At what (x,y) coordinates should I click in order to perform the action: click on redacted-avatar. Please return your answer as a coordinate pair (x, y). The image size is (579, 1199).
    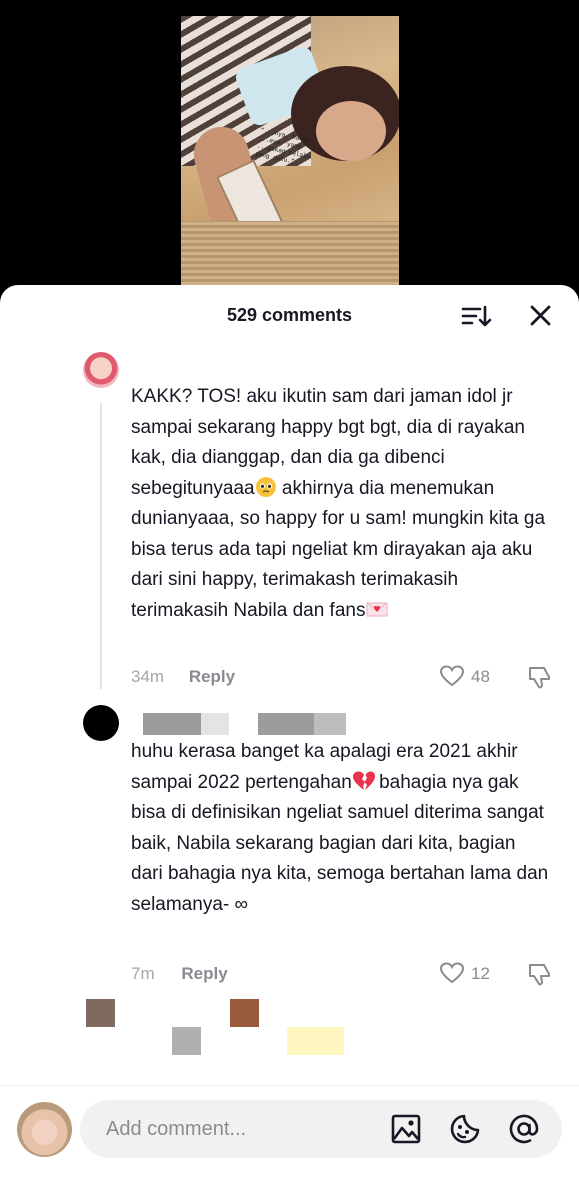
    Looking at the image, I should click on (100, 1013).